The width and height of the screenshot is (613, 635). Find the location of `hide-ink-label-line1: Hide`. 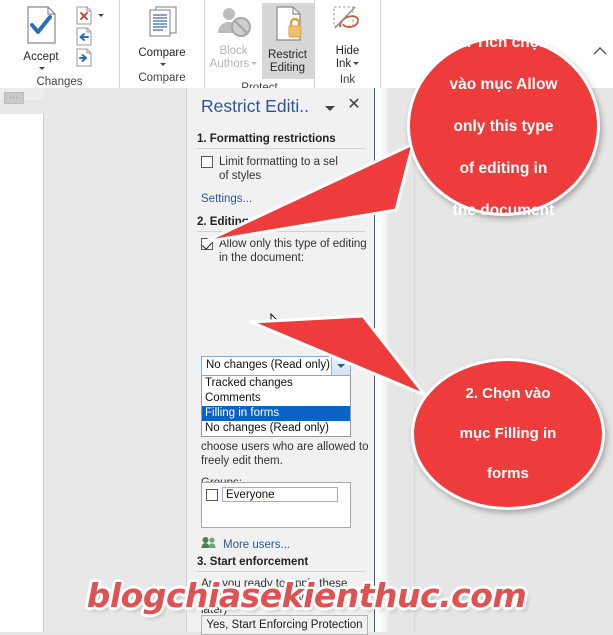

hide-ink-label-line1: Hide is located at coordinates (347, 51).